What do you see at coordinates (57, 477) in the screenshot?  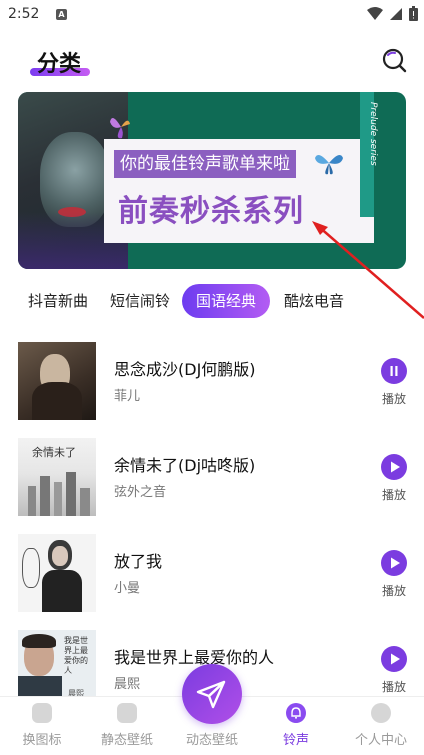 I see `song-cover: 余情未了` at bounding box center [57, 477].